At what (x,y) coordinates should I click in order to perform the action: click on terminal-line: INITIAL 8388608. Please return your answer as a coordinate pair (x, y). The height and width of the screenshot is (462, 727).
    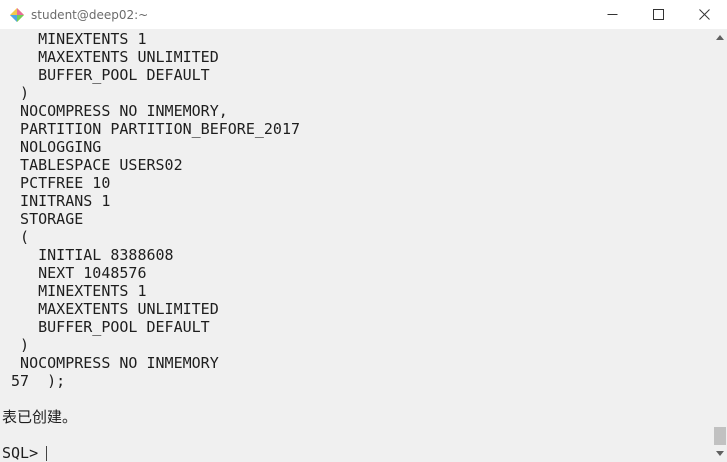
    Looking at the image, I should click on (88, 255).